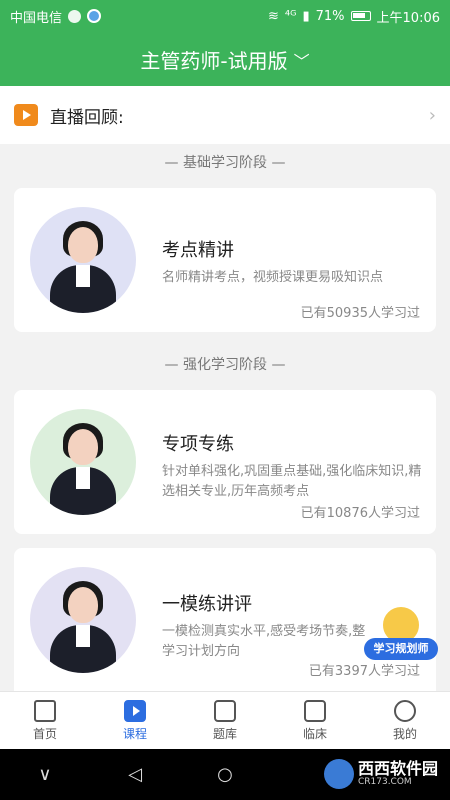  What do you see at coordinates (405, 710) in the screenshot?
I see `user-icon` at bounding box center [405, 710].